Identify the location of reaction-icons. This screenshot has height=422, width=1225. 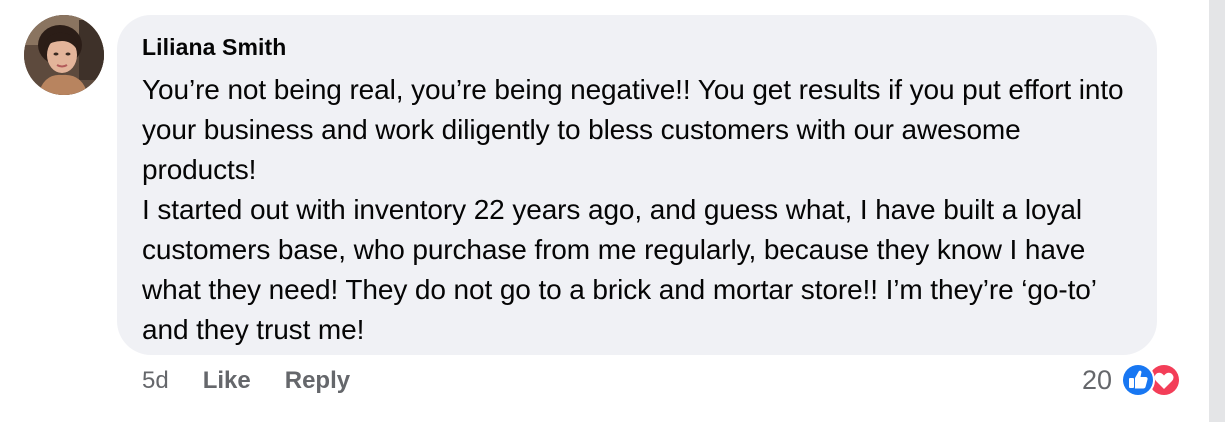
(1152, 380).